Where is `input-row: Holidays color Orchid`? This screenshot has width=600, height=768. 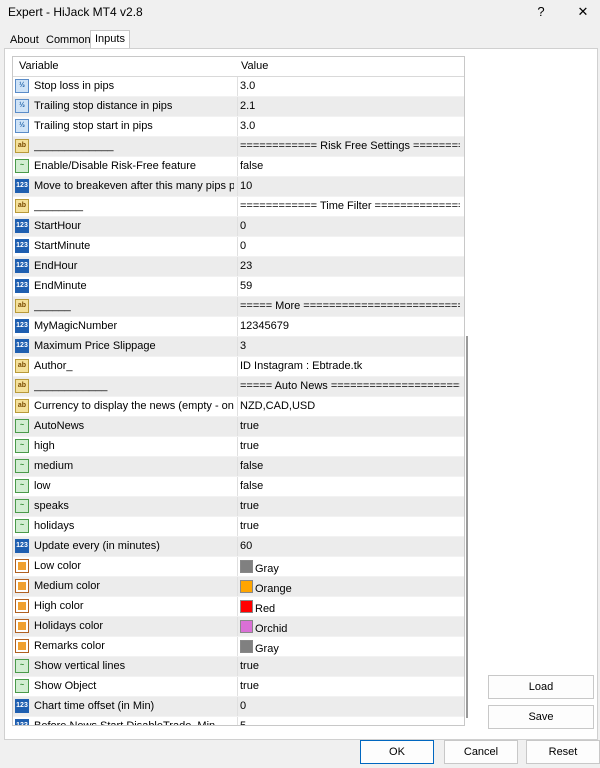
input-row: Holidays color Orchid is located at coordinates (238, 627).